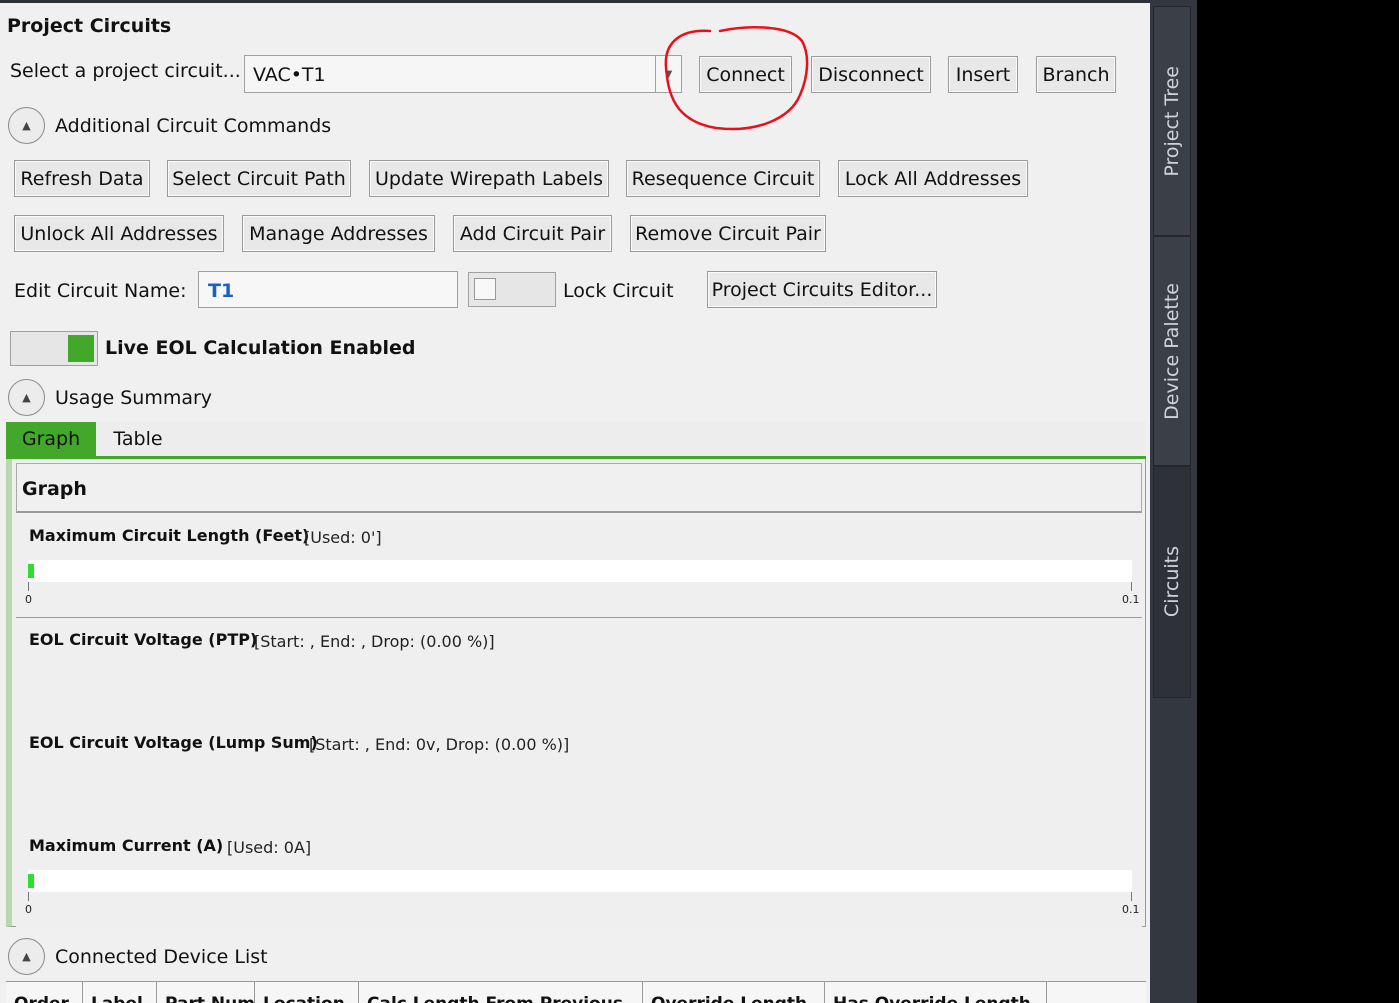  I want to click on panel-title: Project Circuits, so click(89, 26).